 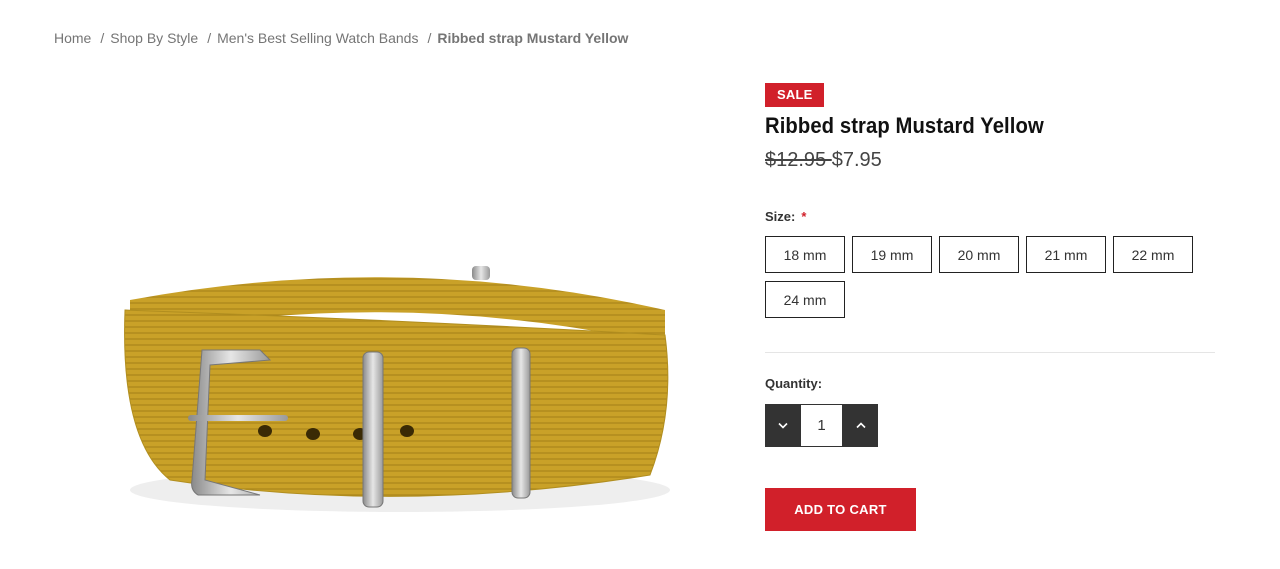 I want to click on quantity-decrease-button, so click(x=782, y=425).